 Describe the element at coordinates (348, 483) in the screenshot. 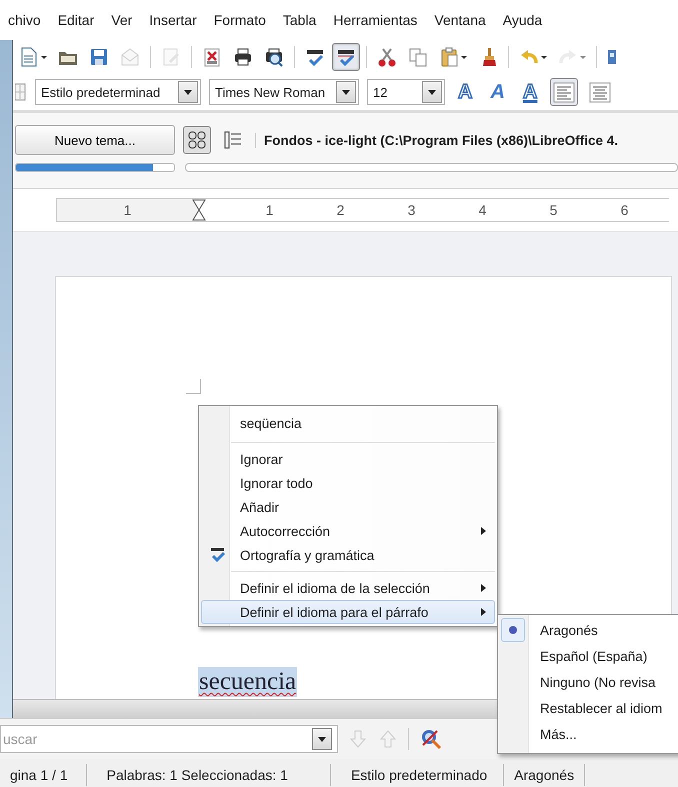

I see `menu-item: Ignorar todo` at that location.